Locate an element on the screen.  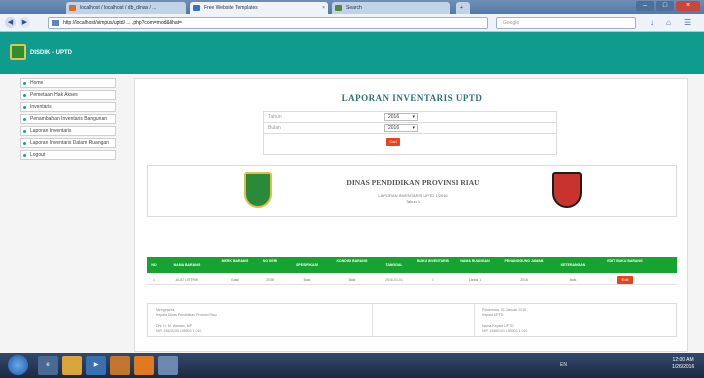
search-submit-button: Cari is located at coordinates (393, 142).